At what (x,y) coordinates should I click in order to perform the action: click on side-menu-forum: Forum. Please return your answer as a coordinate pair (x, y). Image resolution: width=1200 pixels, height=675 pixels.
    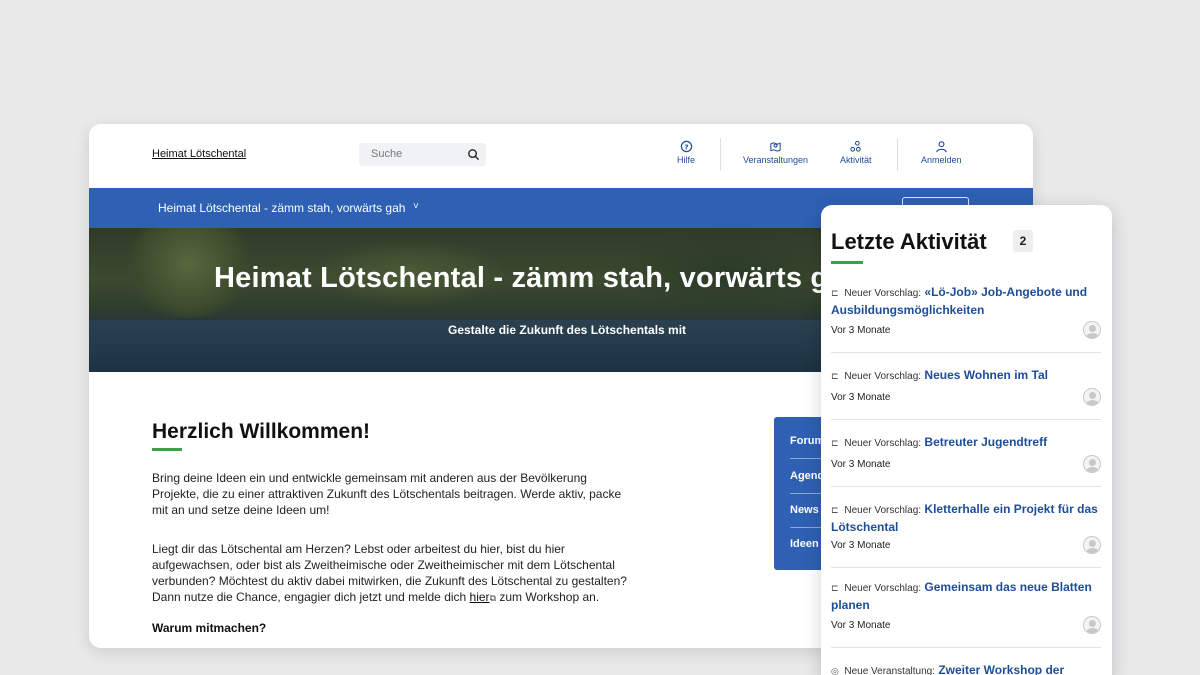
    Looking at the image, I should click on (807, 441).